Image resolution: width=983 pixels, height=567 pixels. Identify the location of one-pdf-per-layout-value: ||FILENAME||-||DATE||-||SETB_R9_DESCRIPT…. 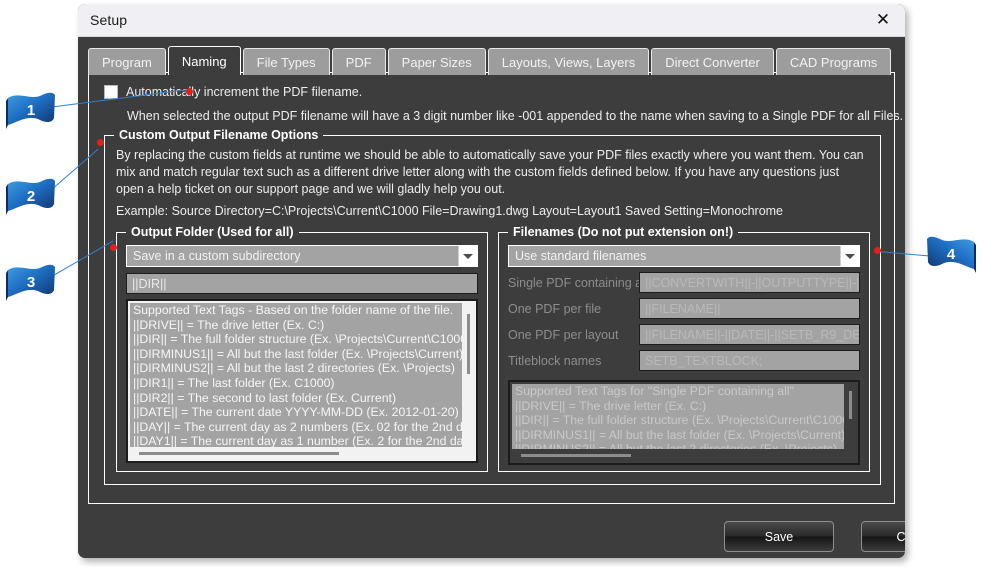
(752, 334).